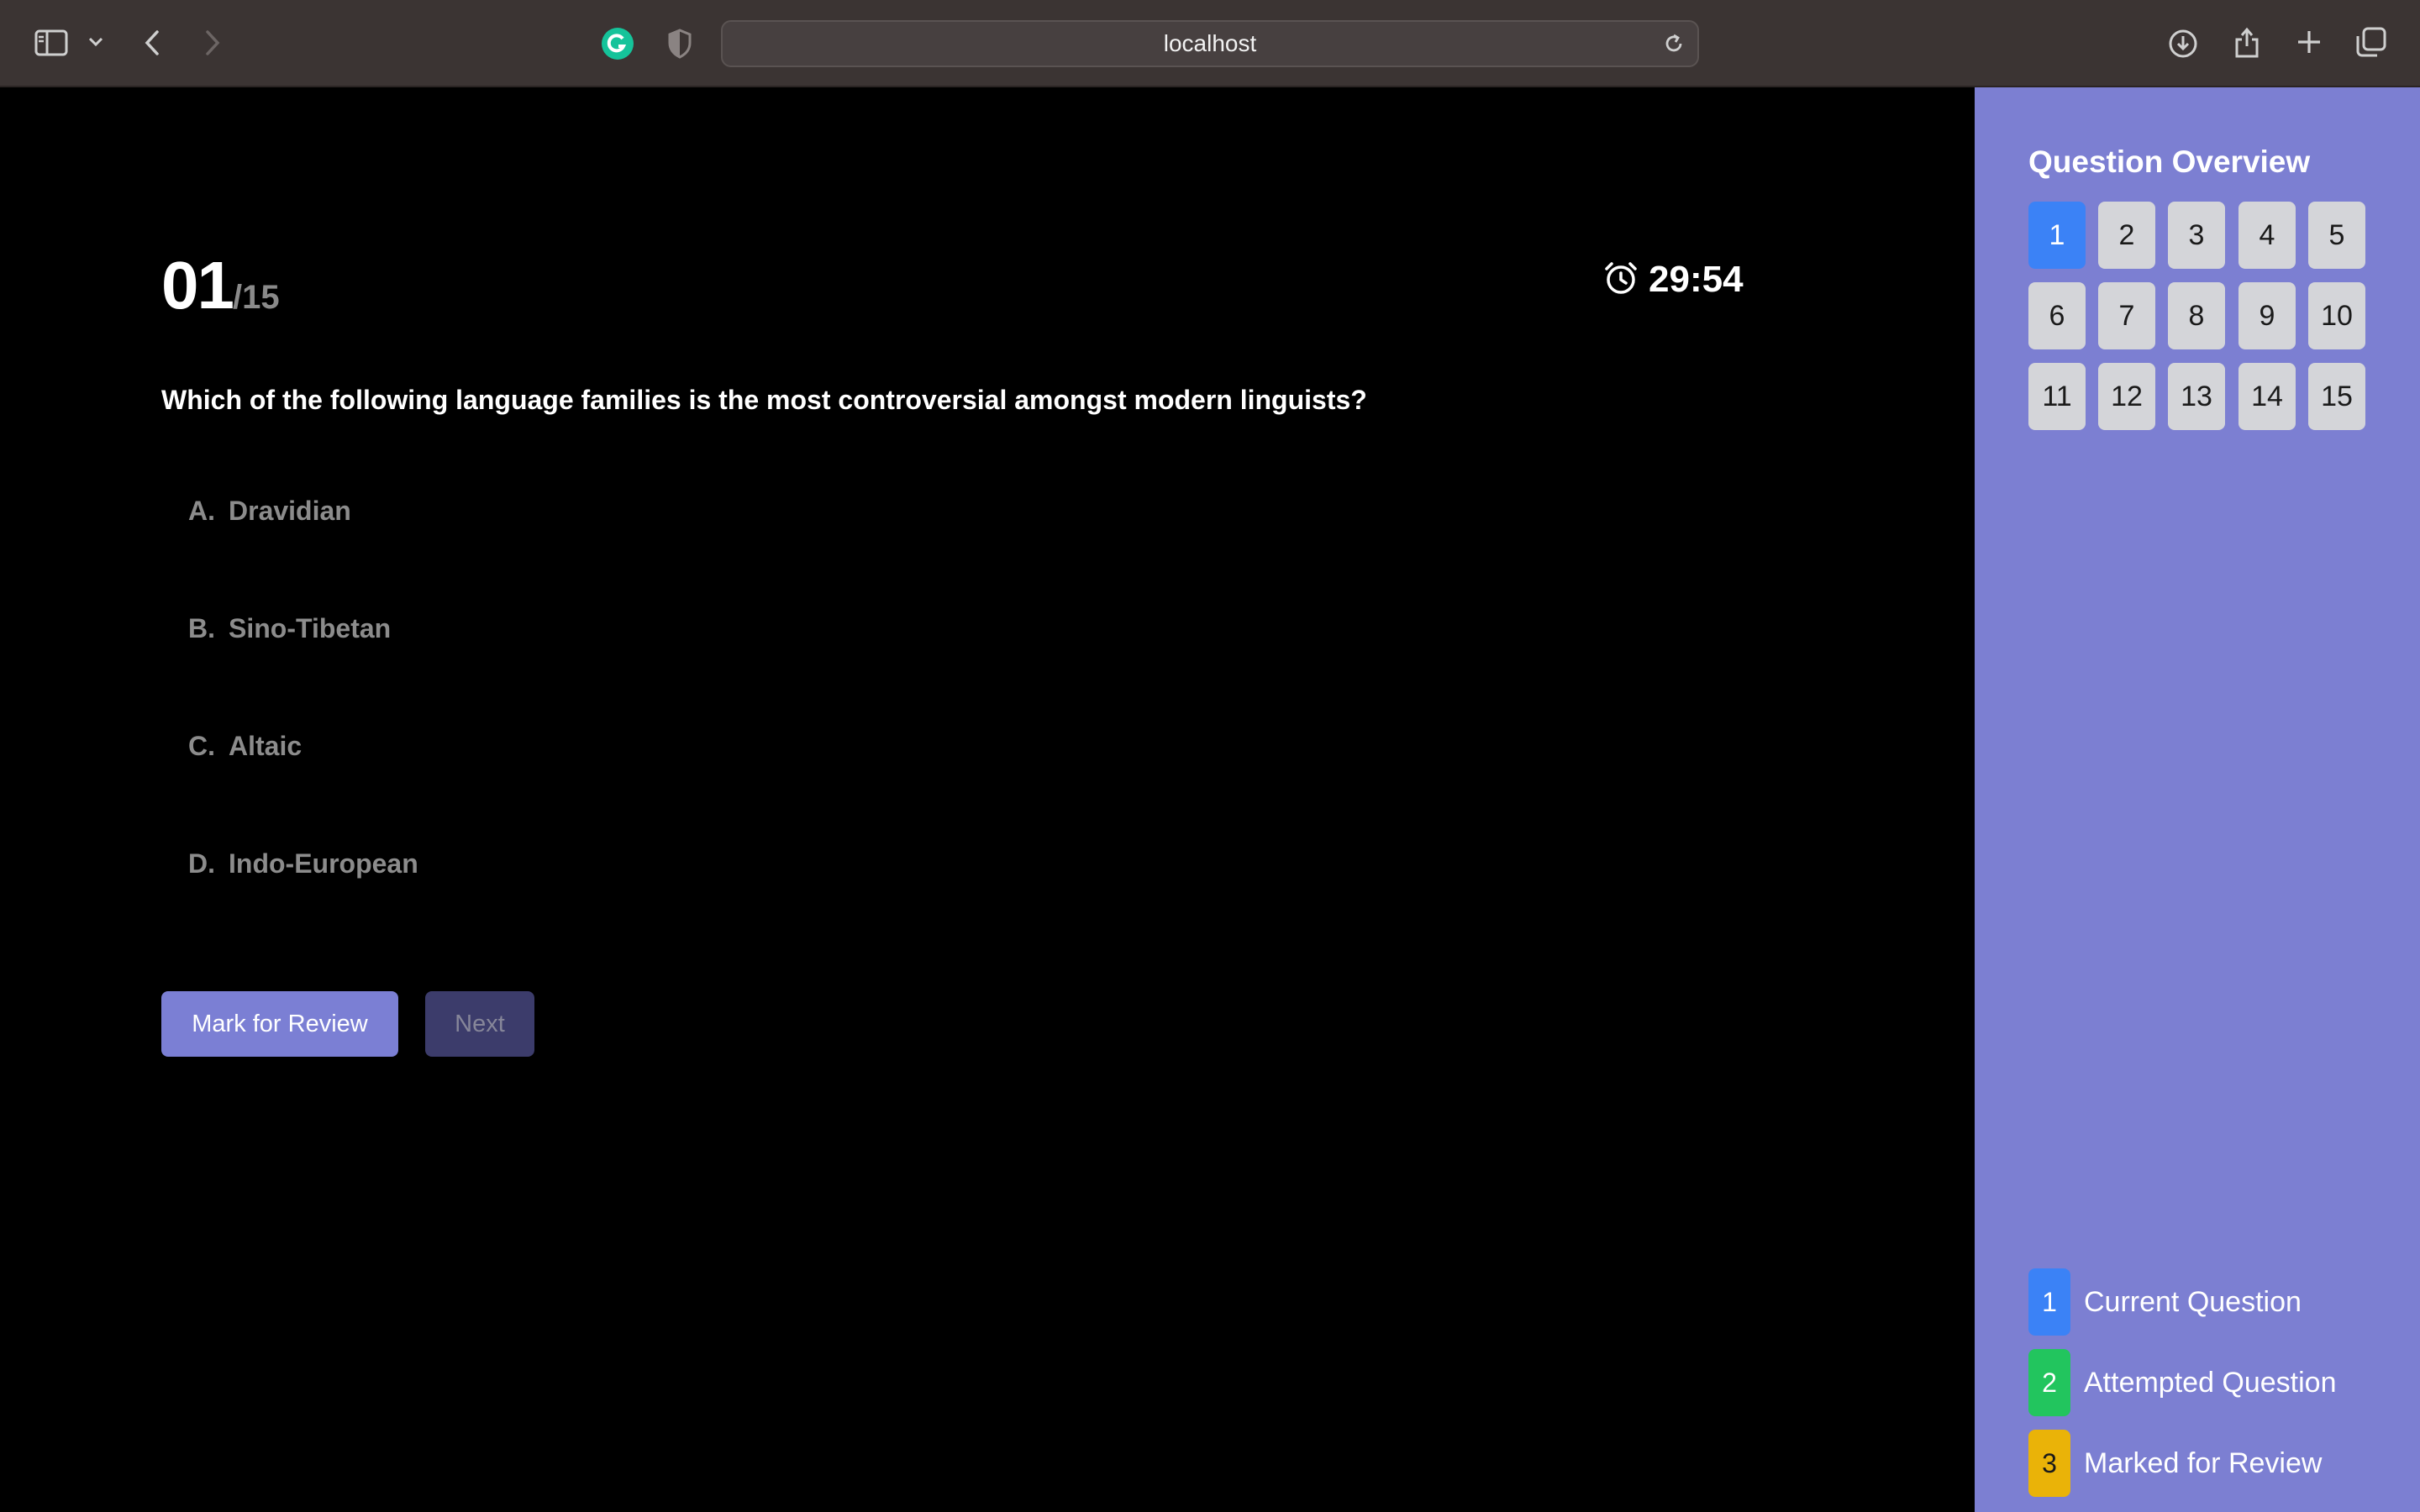 The image size is (2420, 1512). Describe the element at coordinates (197, 285) in the screenshot. I see `current-question-number: 01` at that location.